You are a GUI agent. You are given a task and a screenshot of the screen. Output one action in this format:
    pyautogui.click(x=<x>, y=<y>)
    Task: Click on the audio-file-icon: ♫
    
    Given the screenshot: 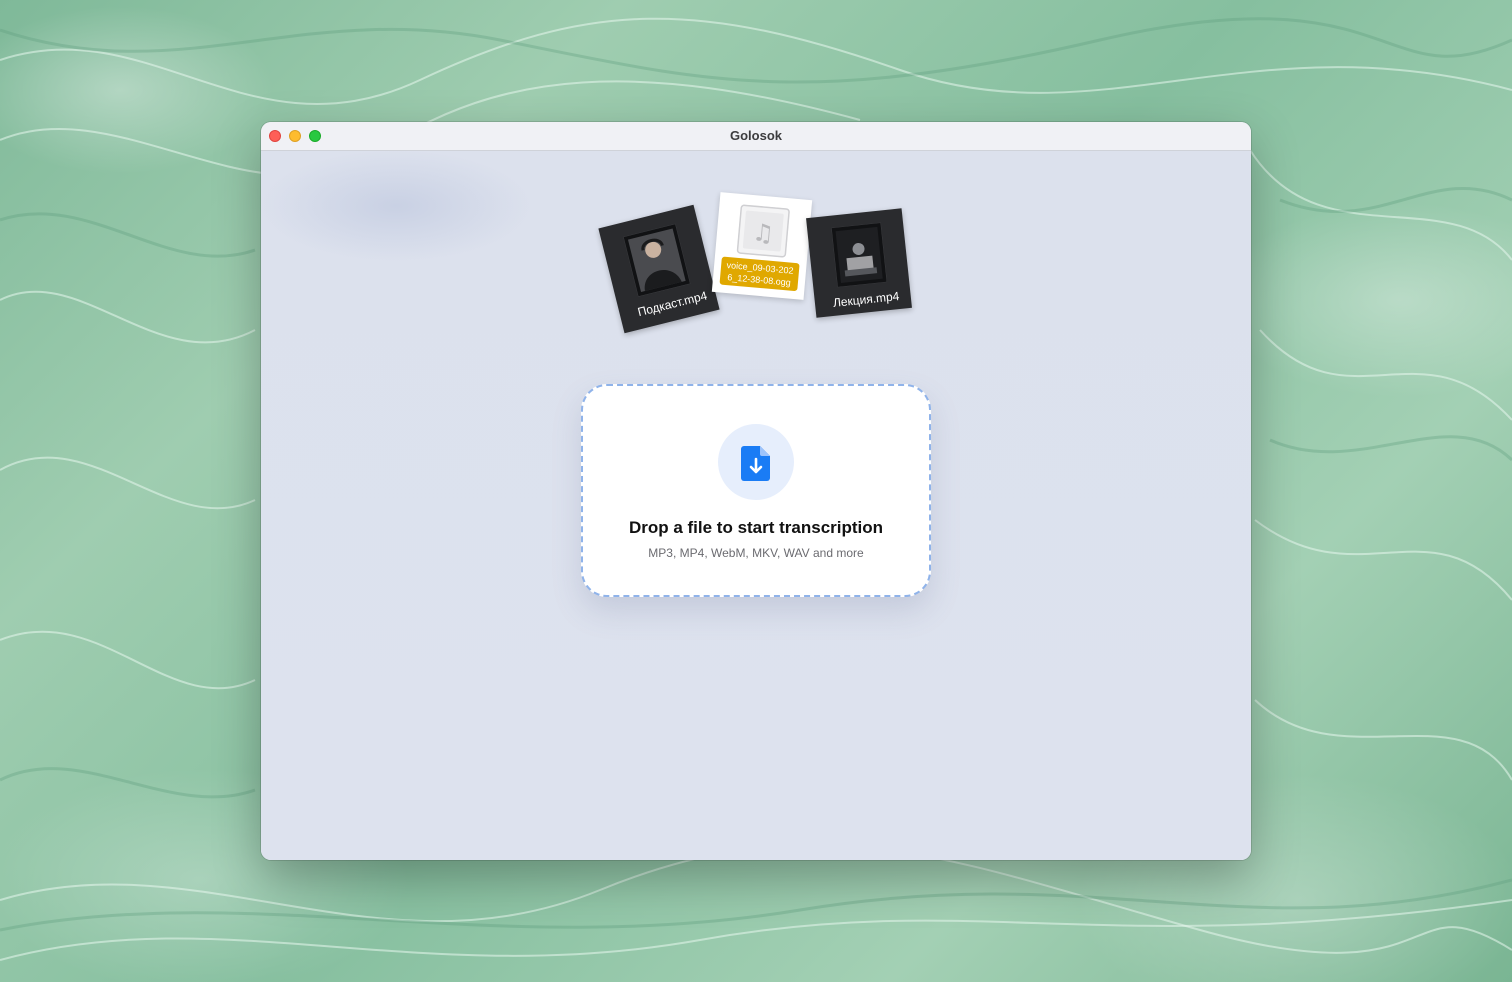 What is the action you would take?
    pyautogui.click(x=763, y=231)
    